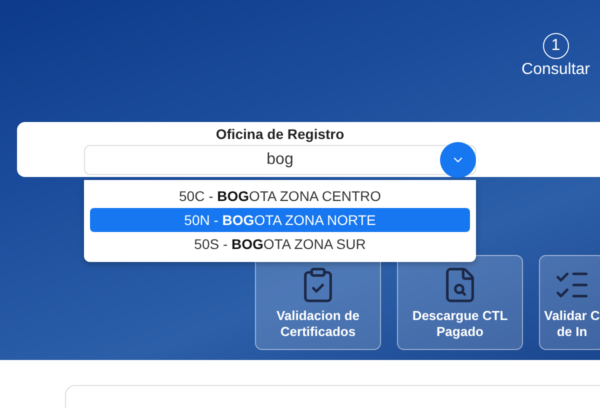  What do you see at coordinates (280, 220) in the screenshot?
I see `dropdown-option: 50N - BOGOTA ZONA NORTE` at bounding box center [280, 220].